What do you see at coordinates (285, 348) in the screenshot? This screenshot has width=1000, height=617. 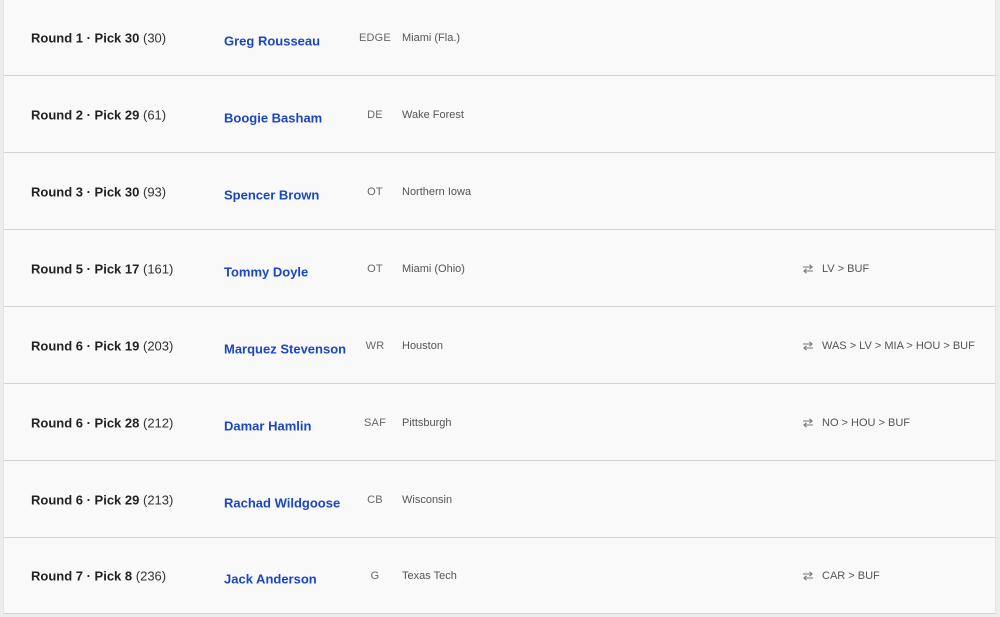 I see `player-name-link: Marquez Stevenson` at bounding box center [285, 348].